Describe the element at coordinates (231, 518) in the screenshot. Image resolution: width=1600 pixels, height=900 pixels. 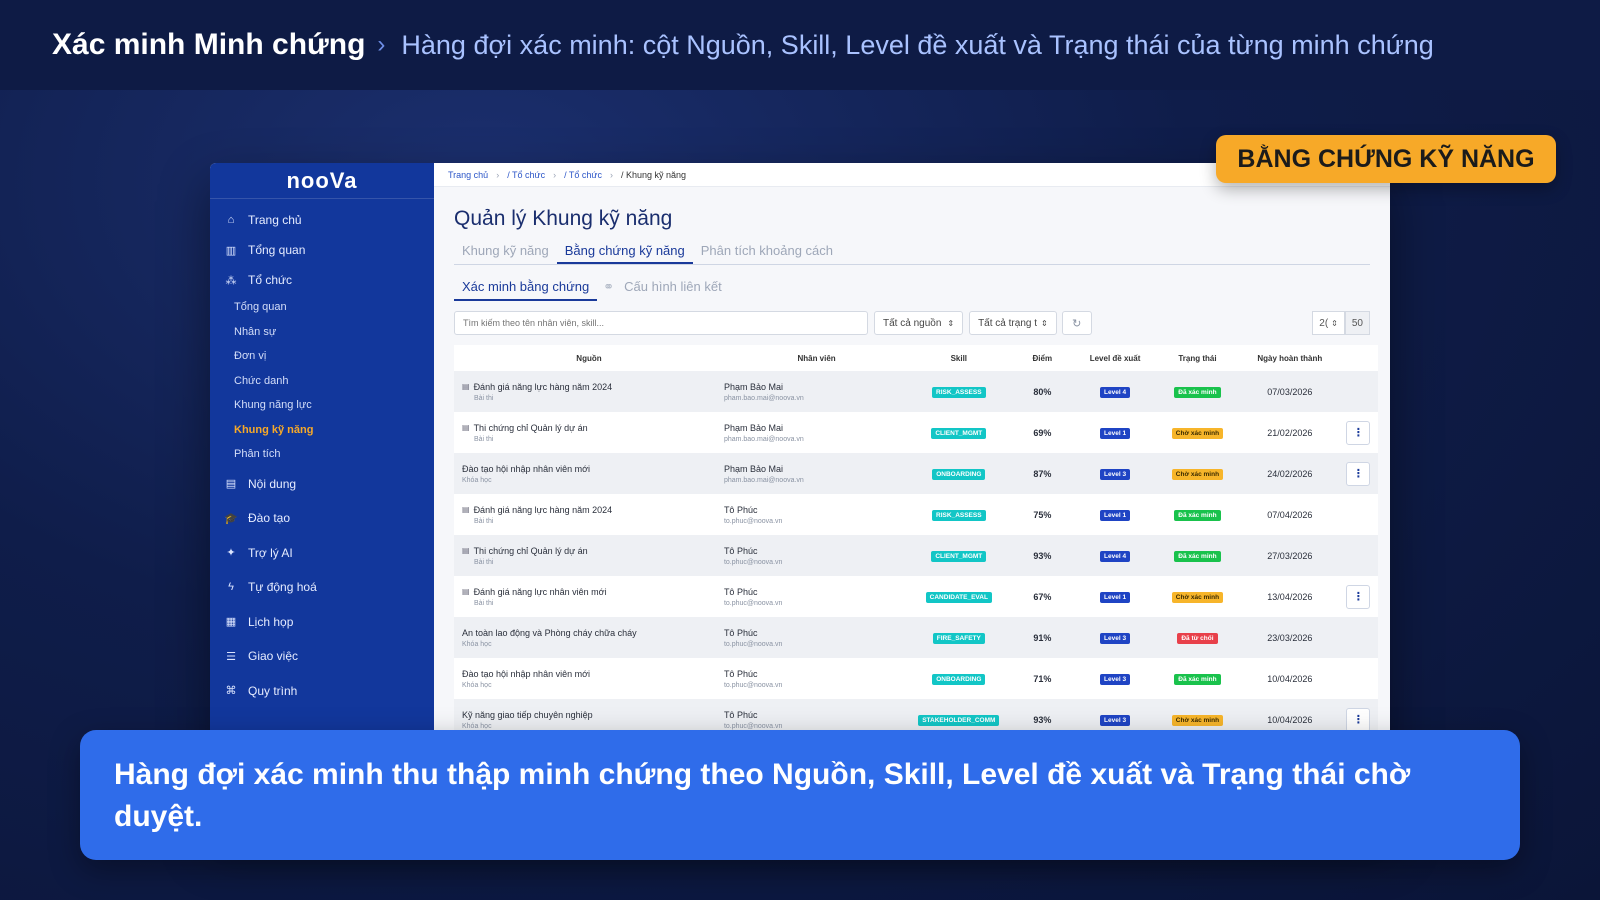
I see `graduation-icon: 🎓` at that location.